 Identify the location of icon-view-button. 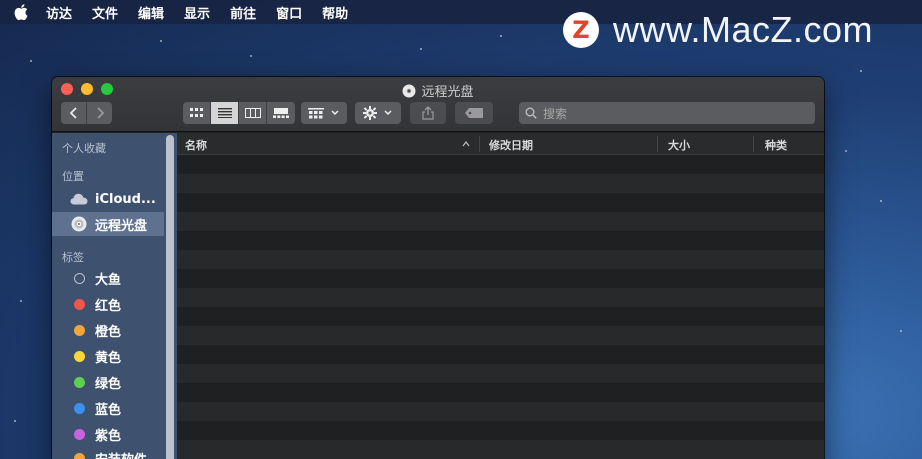
(197, 113).